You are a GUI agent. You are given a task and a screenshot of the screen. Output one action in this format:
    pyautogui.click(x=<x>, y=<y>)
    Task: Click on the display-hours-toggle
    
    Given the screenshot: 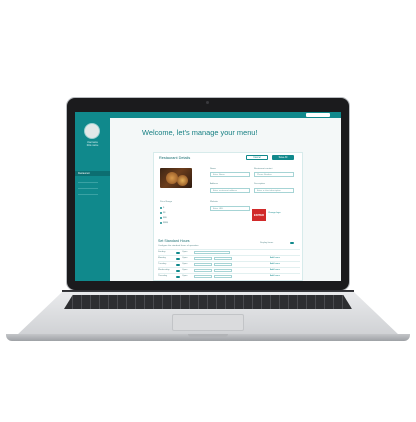 What is the action you would take?
    pyautogui.click(x=292, y=243)
    